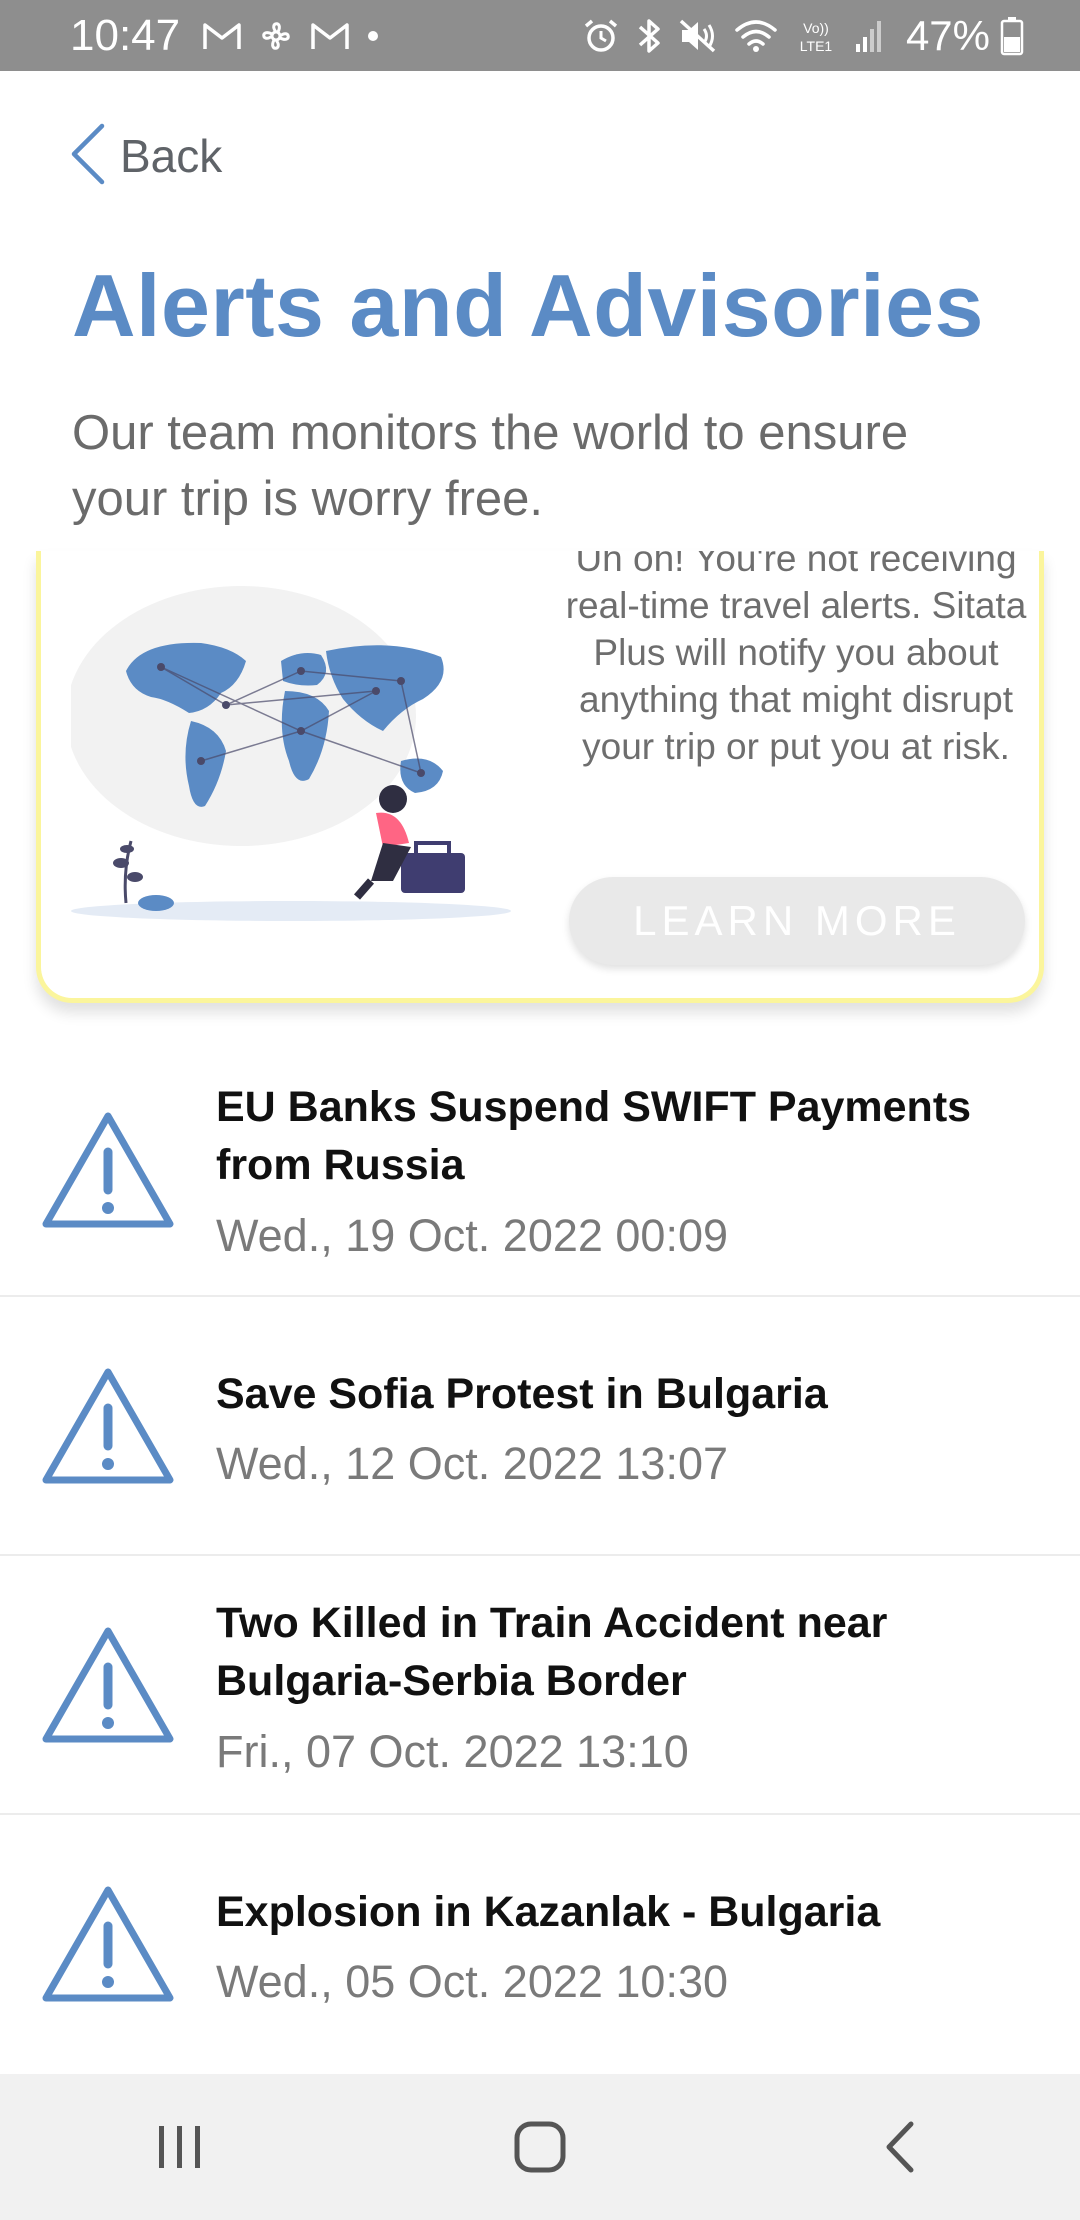 The width and height of the screenshot is (1080, 2220). I want to click on status-time: 10:47, so click(125, 35).